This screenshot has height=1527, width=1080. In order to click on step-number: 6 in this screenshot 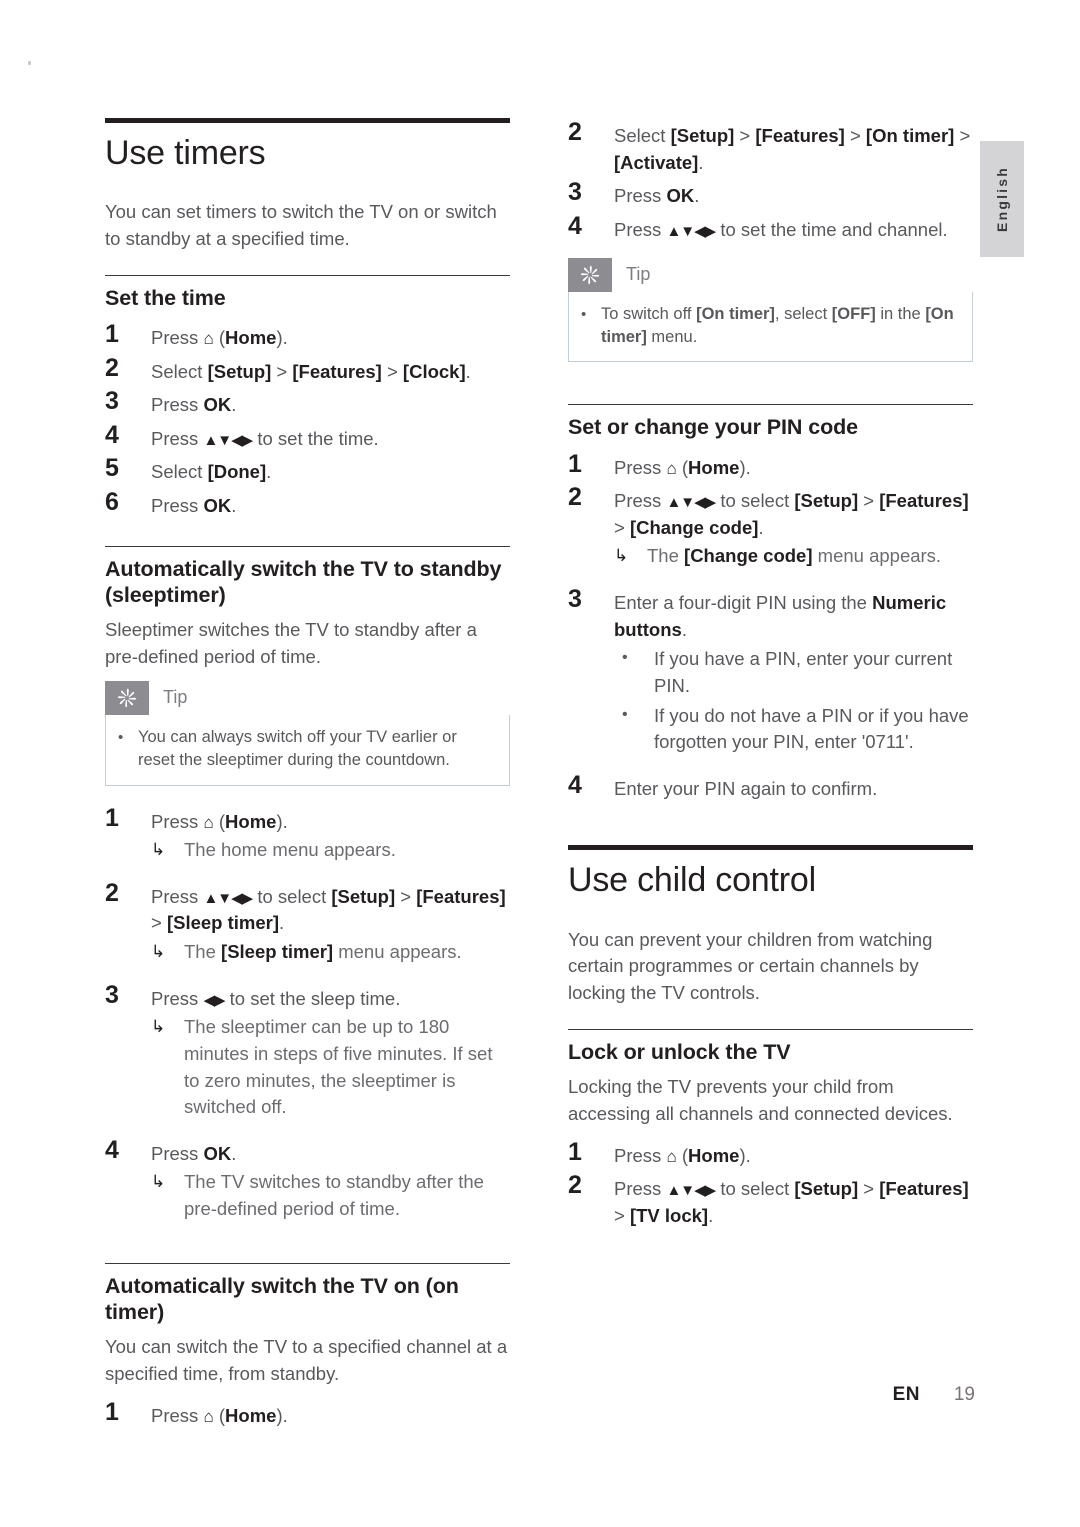, I will do `click(112, 502)`.